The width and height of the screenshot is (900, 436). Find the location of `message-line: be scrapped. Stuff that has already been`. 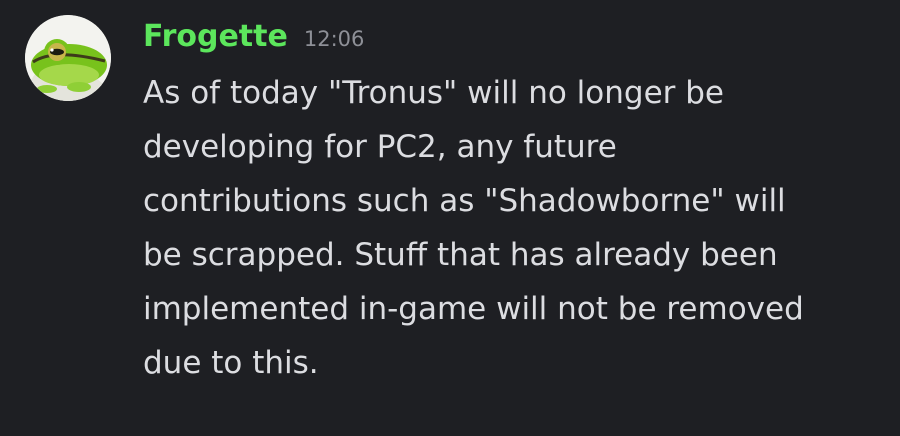

message-line: be scrapped. Stuff that has already been is located at coordinates (460, 255).